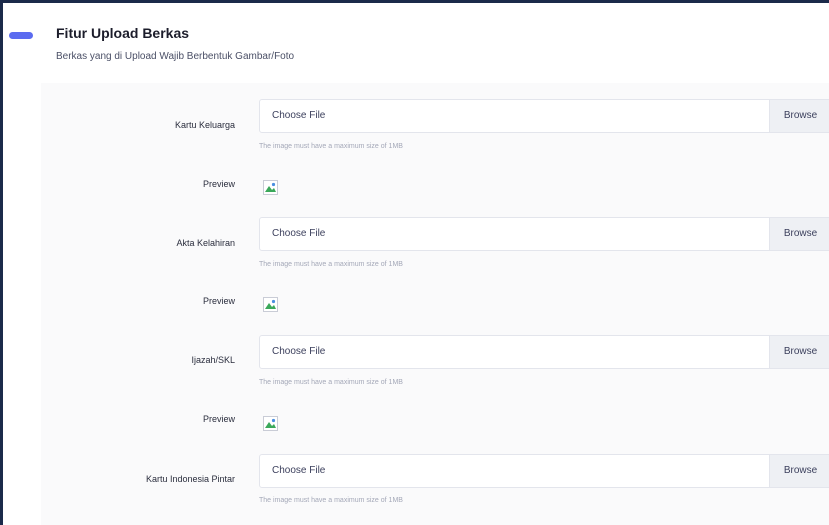  Describe the element at coordinates (123, 33) in the screenshot. I see `section-title: Fitur Upload Berkas` at that location.